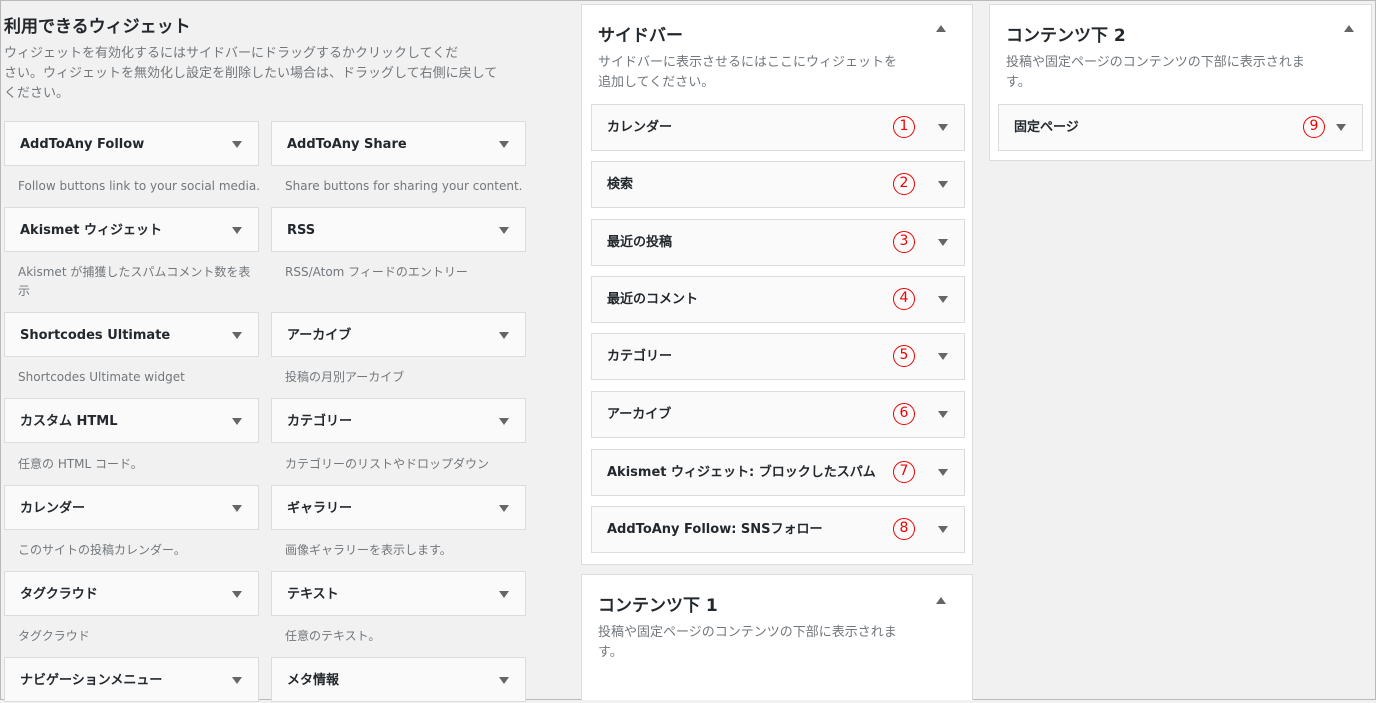 The image size is (1376, 703). Describe the element at coordinates (1066, 33) in the screenshot. I see `content-below-2-title: コンテンツ下 2` at that location.